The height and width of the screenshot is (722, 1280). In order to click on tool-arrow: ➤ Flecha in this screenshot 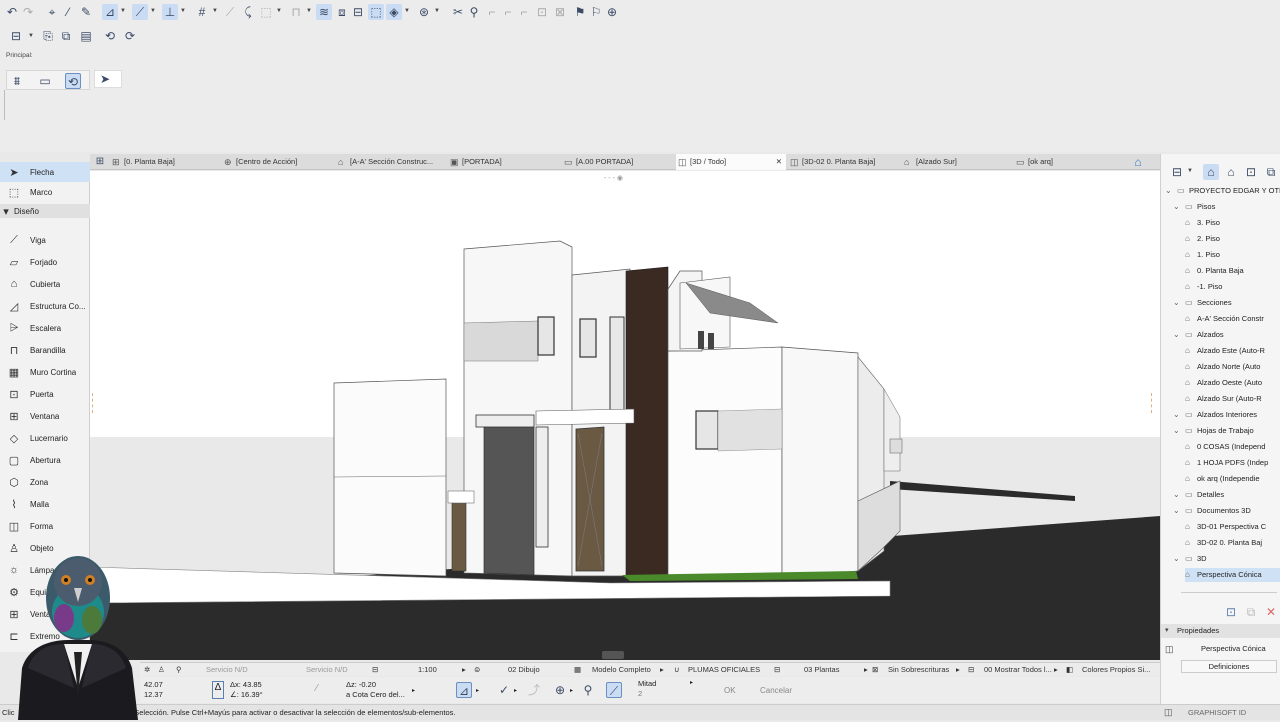, I will do `click(45, 172)`.